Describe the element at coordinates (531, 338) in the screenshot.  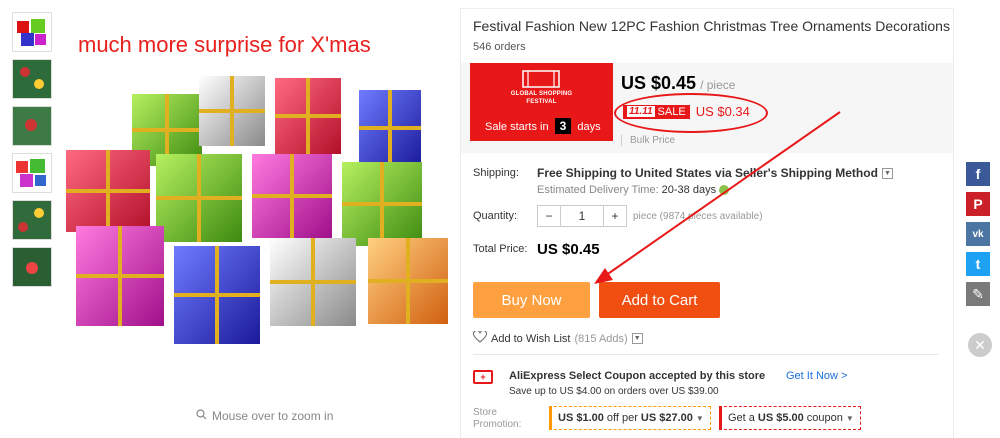
I see `wish-list-label: Add to Wish List` at that location.